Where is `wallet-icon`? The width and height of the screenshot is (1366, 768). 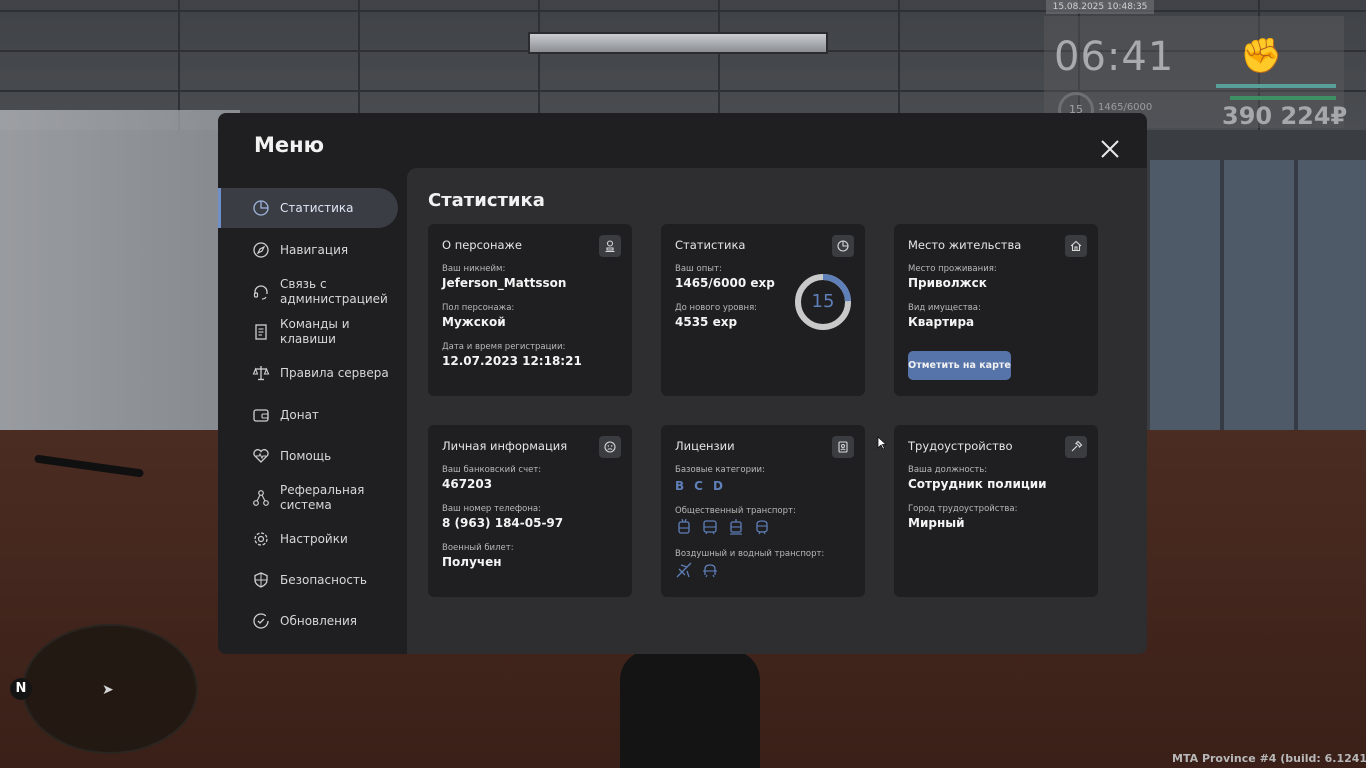 wallet-icon is located at coordinates (261, 415).